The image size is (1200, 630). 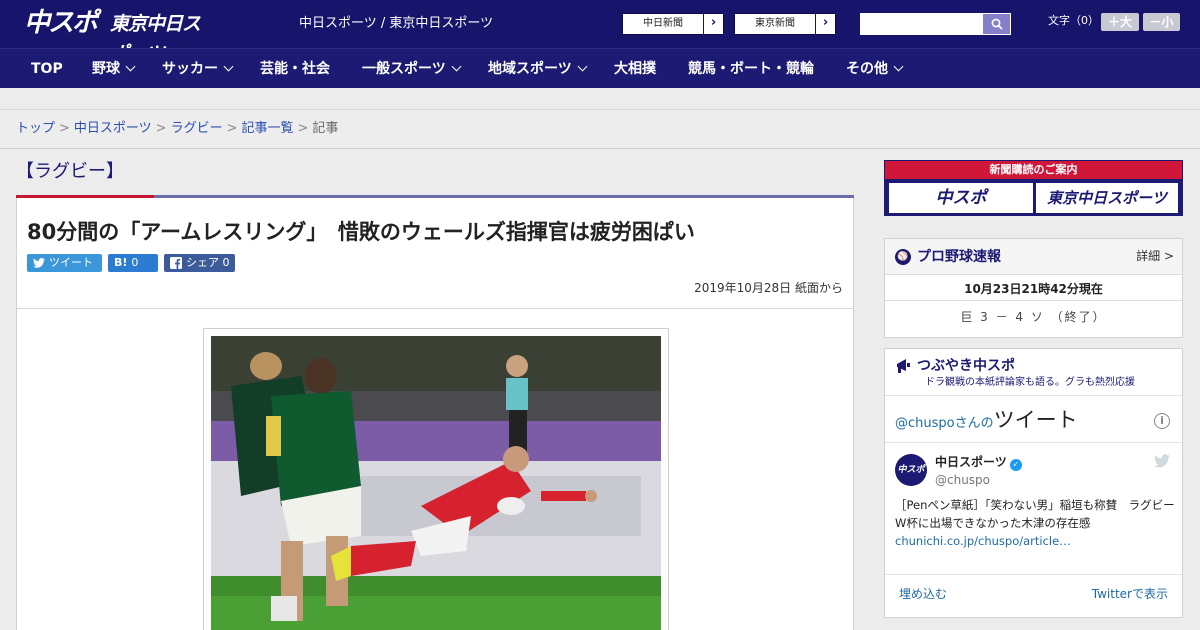 I want to click on nav-item-label: 大相撲, so click(x=635, y=69).